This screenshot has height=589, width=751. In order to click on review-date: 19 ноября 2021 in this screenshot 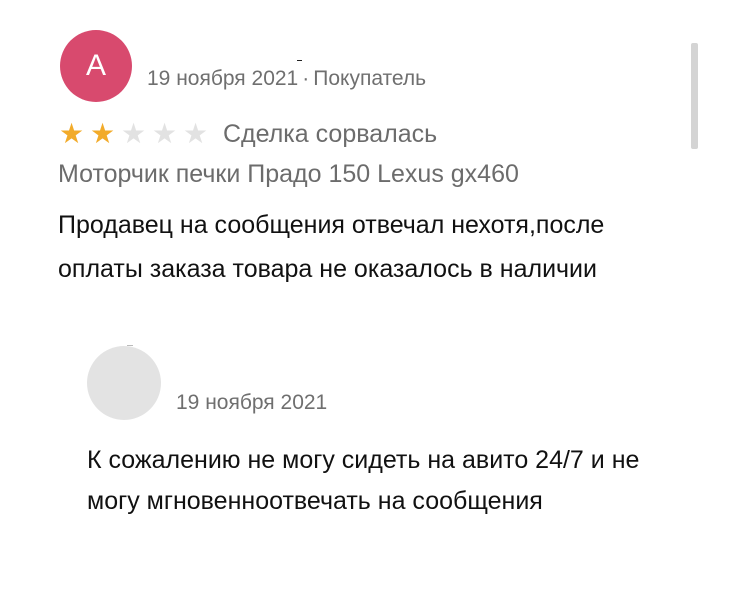, I will do `click(223, 78)`.